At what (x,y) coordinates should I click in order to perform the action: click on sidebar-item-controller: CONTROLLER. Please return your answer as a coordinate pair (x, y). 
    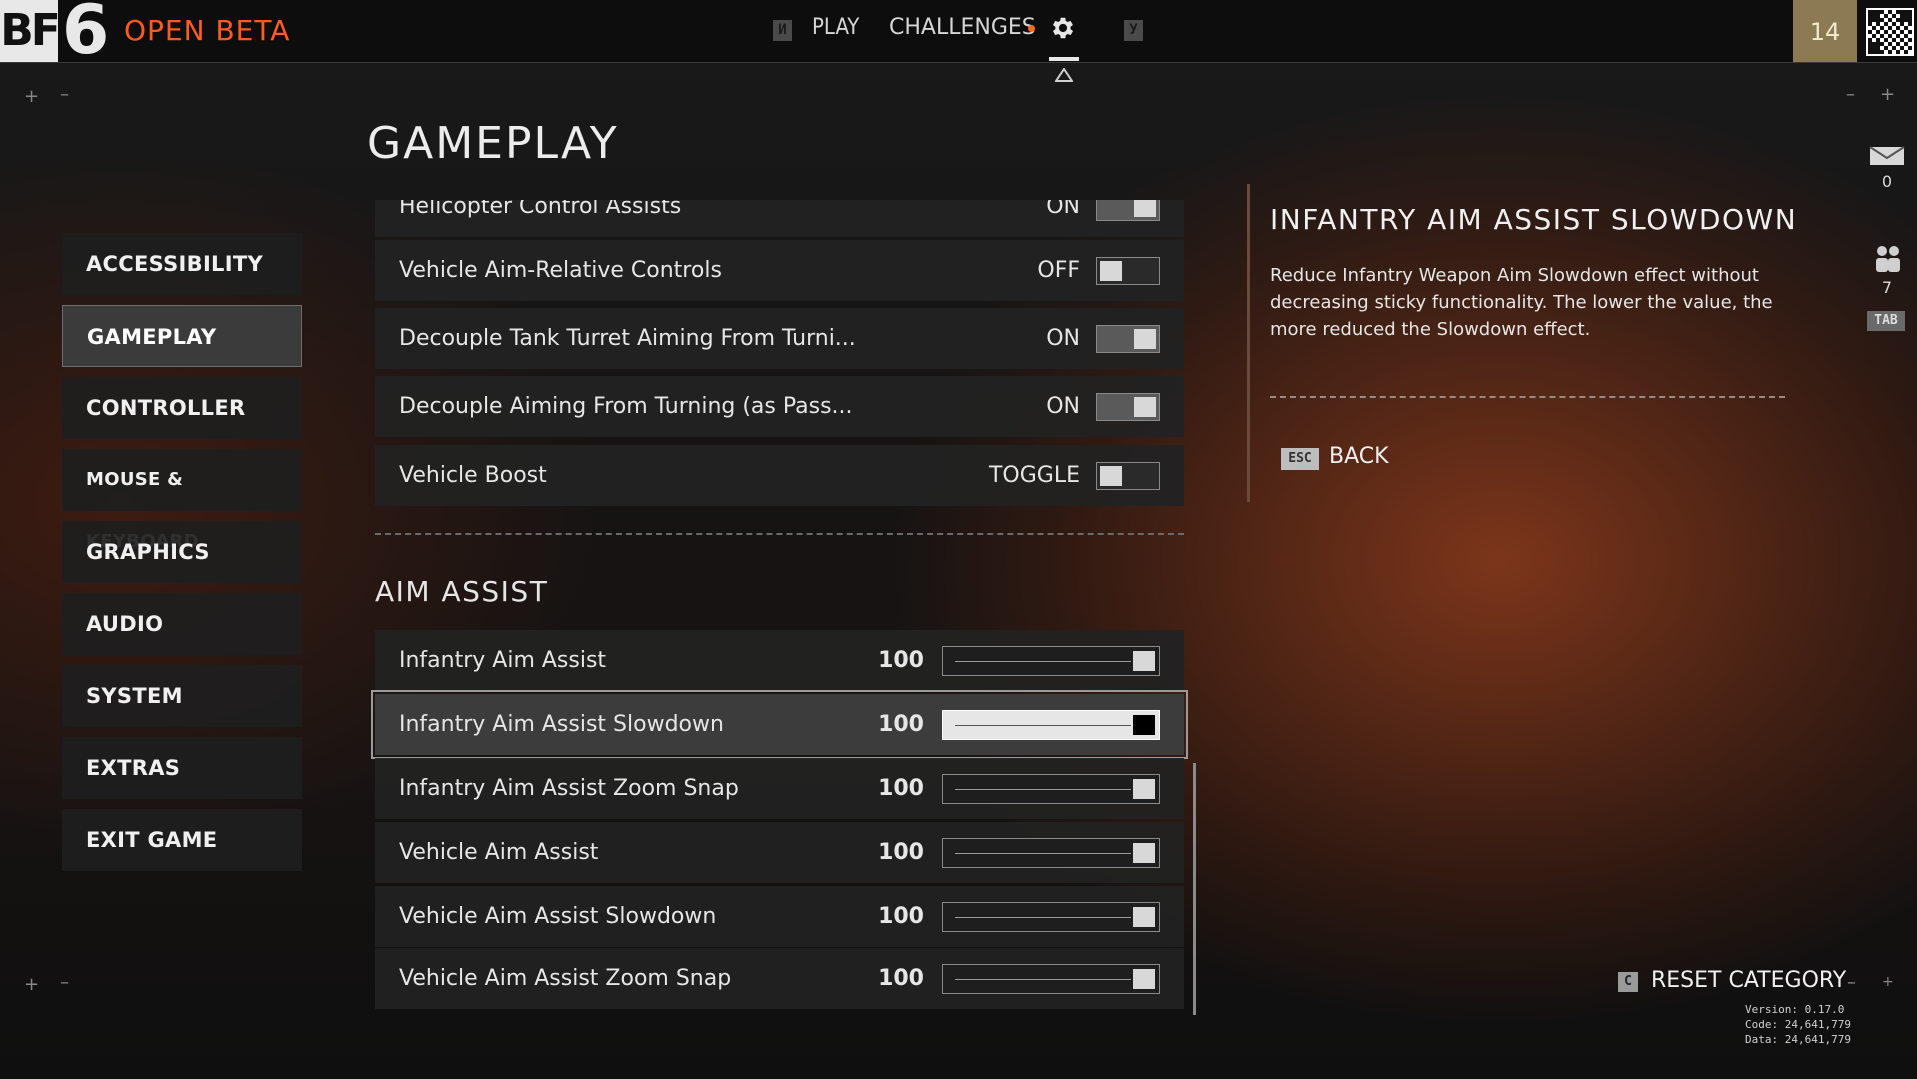
    Looking at the image, I should click on (182, 408).